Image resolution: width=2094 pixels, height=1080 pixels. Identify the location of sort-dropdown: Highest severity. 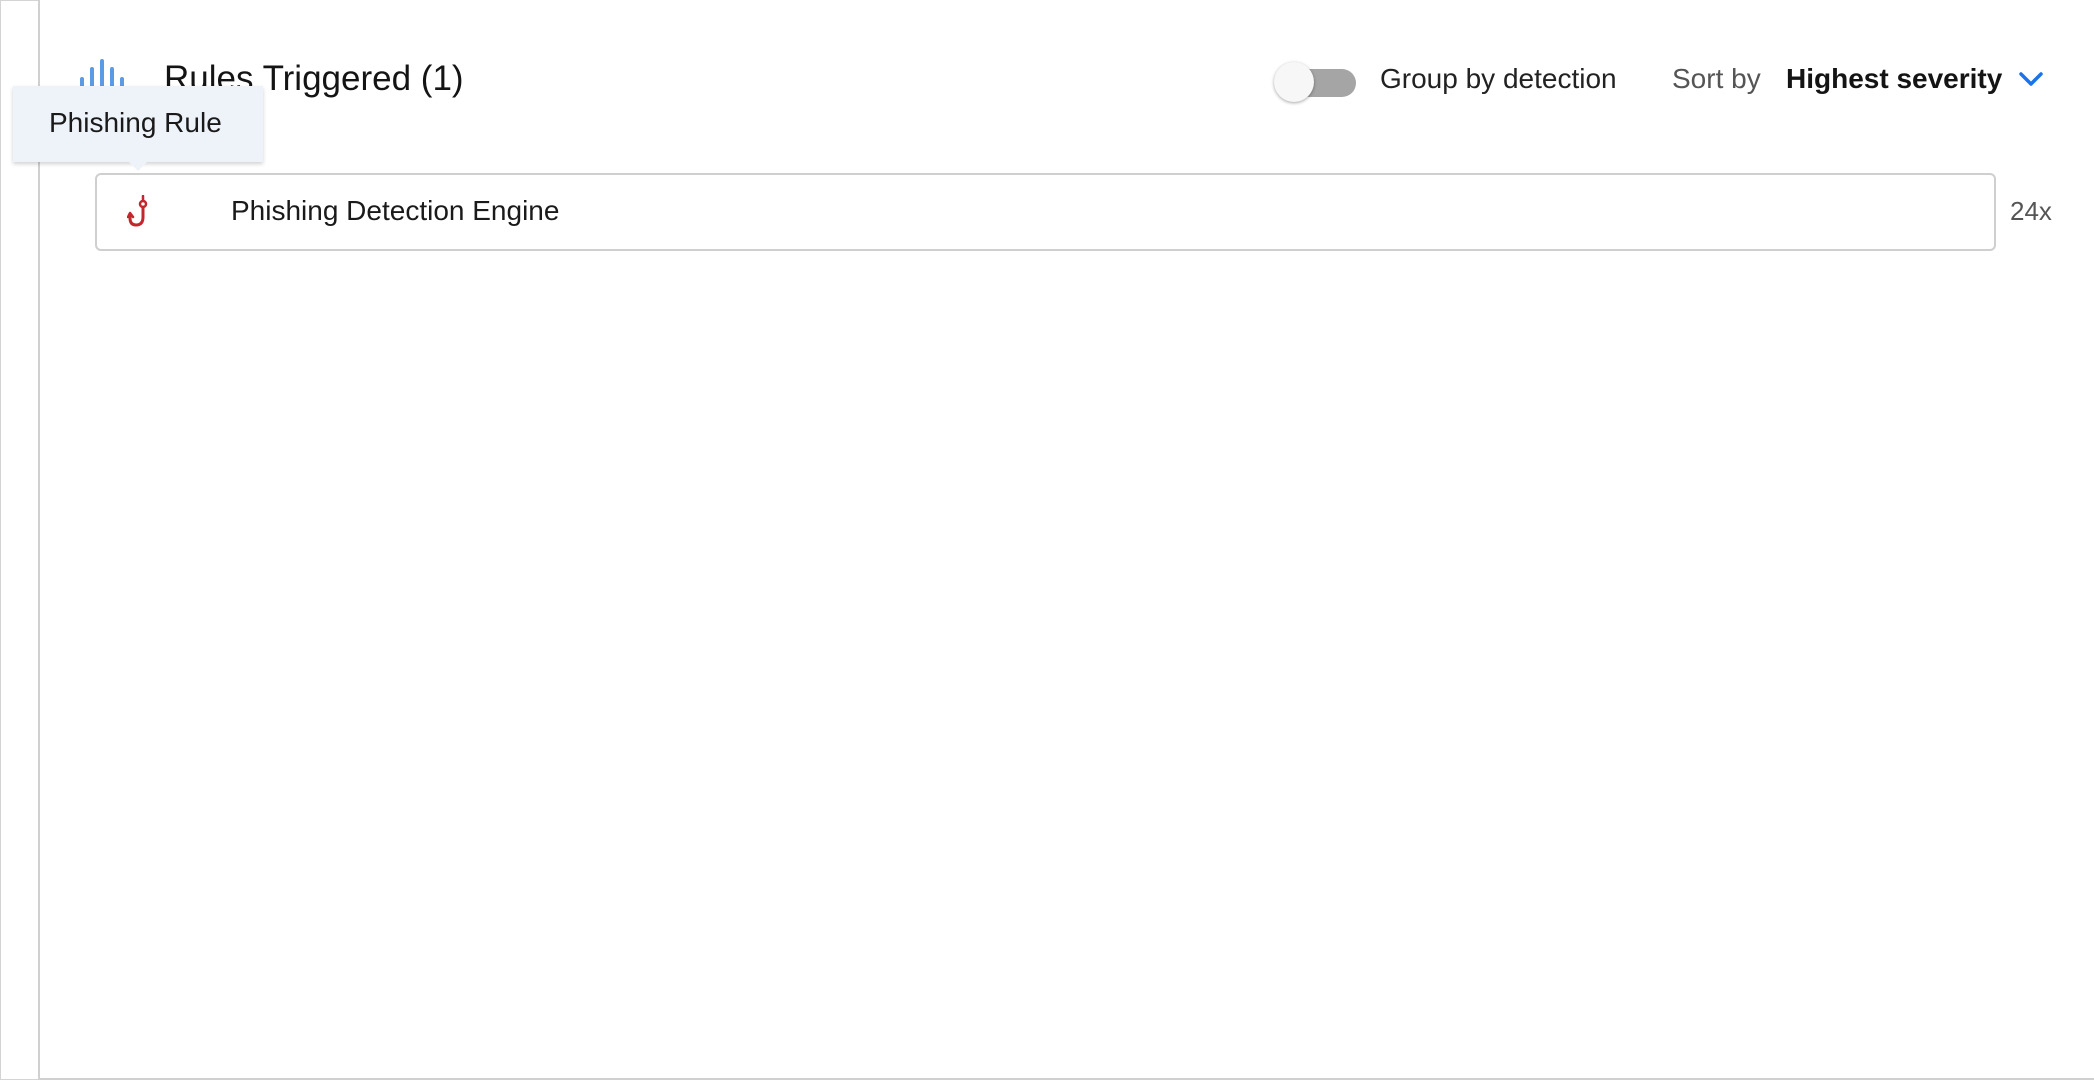
(1915, 79).